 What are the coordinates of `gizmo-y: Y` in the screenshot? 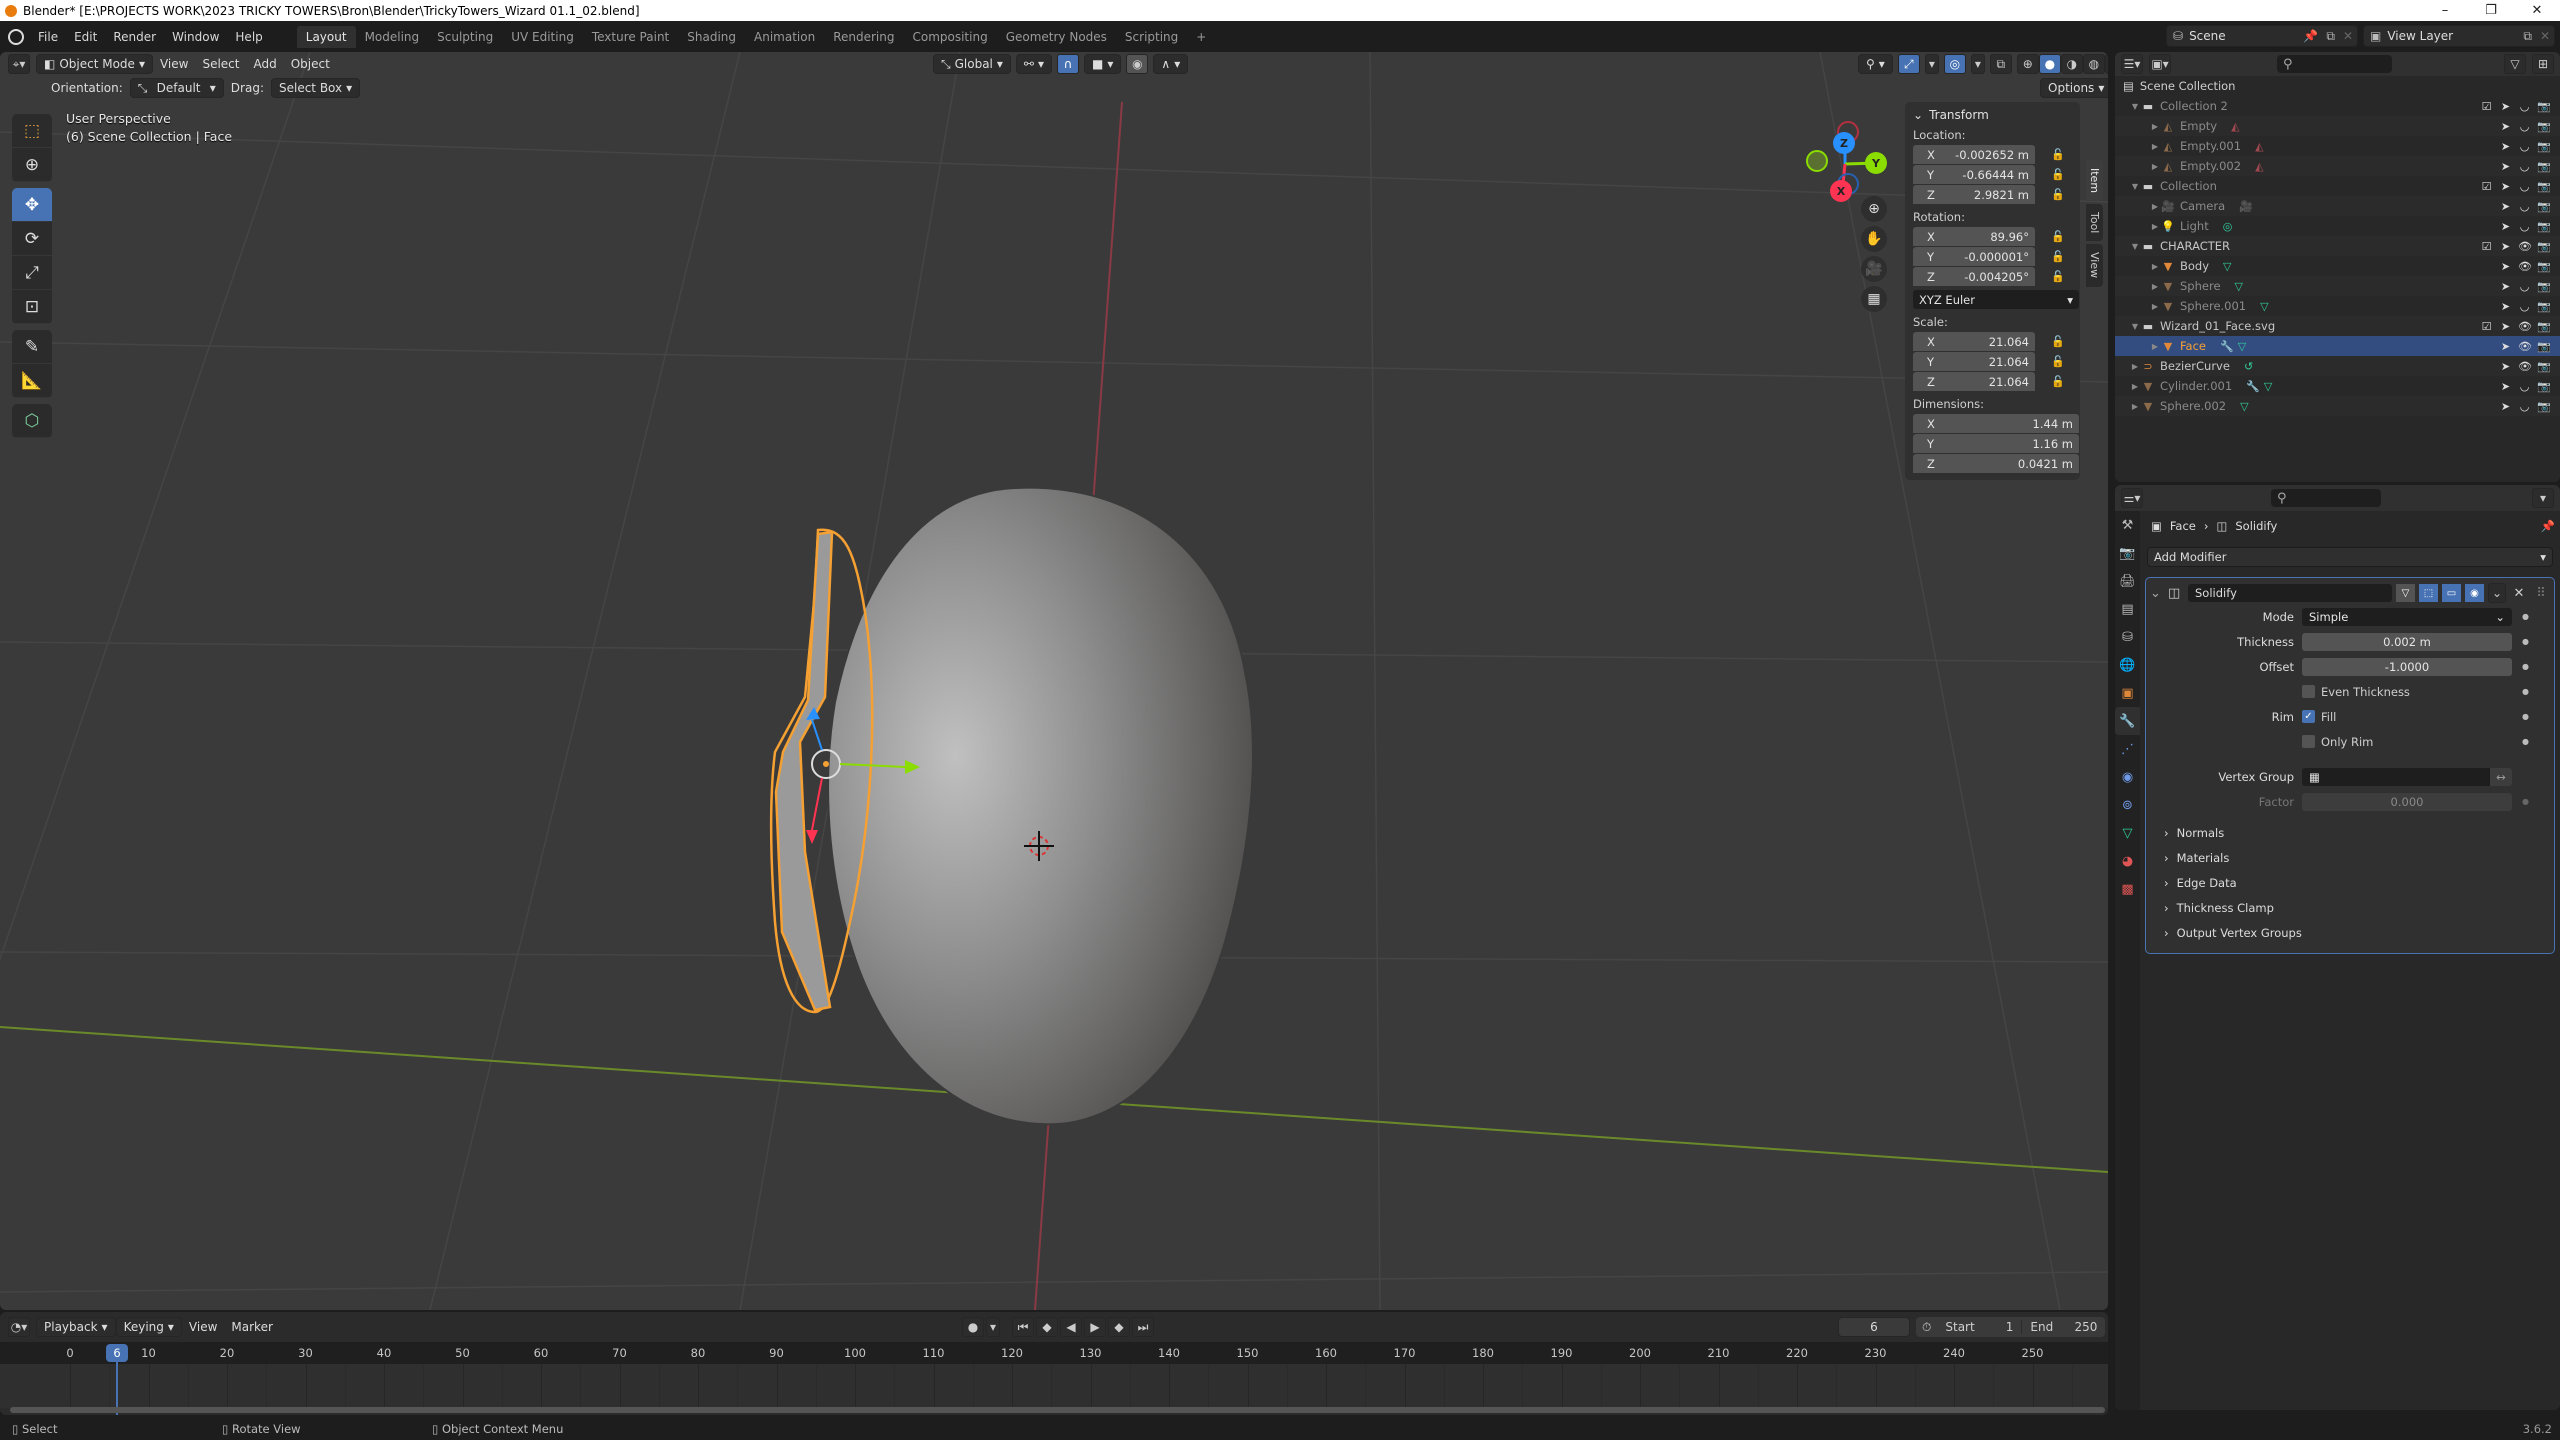 It's located at (1876, 163).